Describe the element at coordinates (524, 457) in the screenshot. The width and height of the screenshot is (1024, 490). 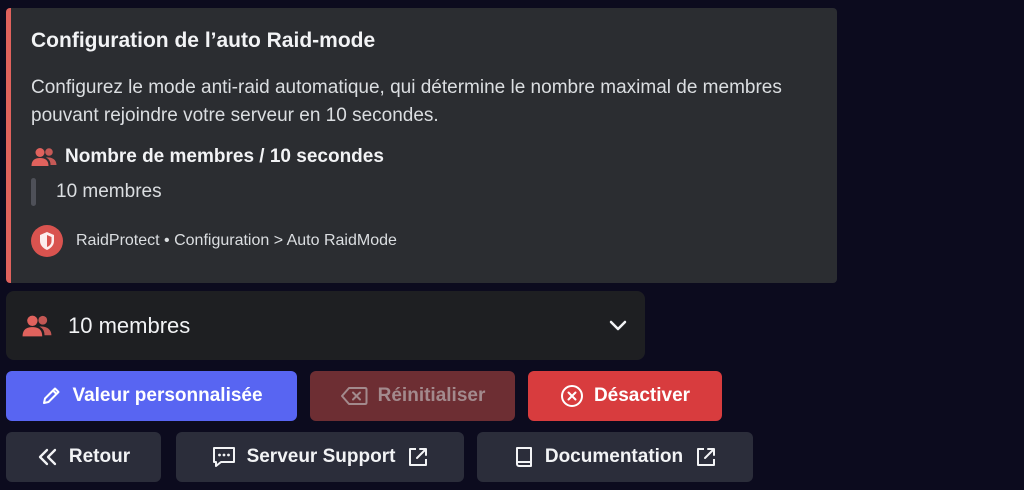
I see `book-icon` at that location.